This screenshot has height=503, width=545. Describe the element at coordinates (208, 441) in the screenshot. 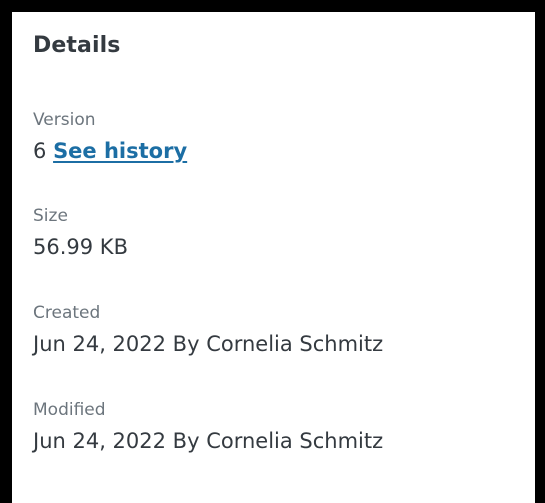

I see `modified-value: Jun 24, 2022 By Cornelia Schmitz` at that location.